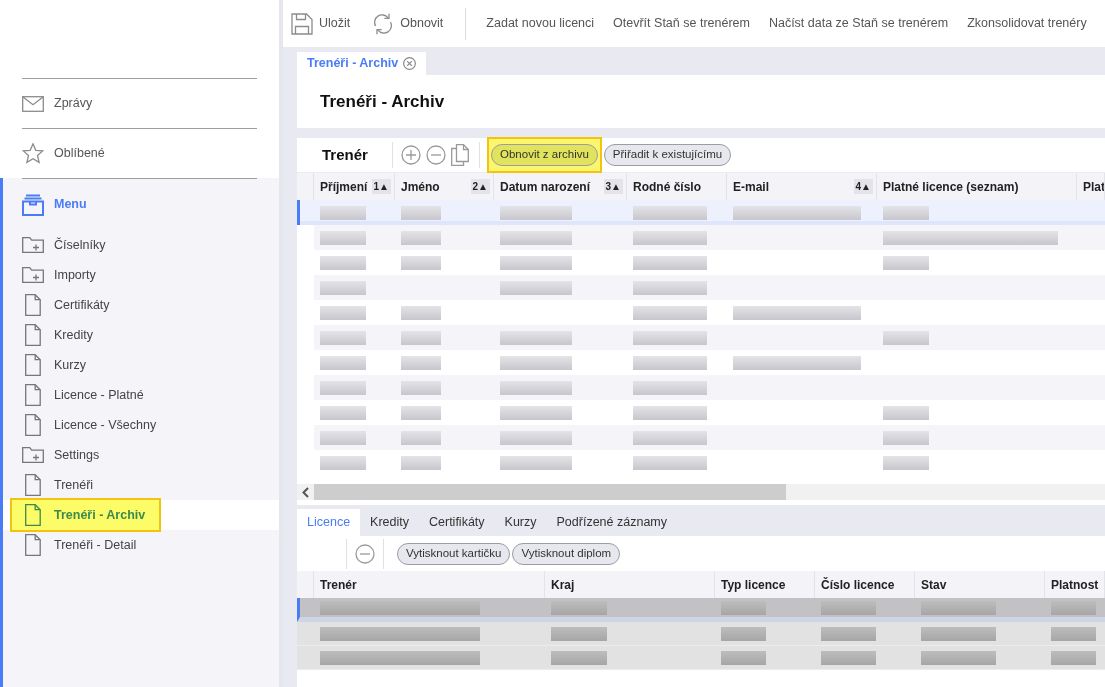 The image size is (1105, 687). What do you see at coordinates (457, 522) in the screenshot?
I see `tab: Certifikáty` at bounding box center [457, 522].